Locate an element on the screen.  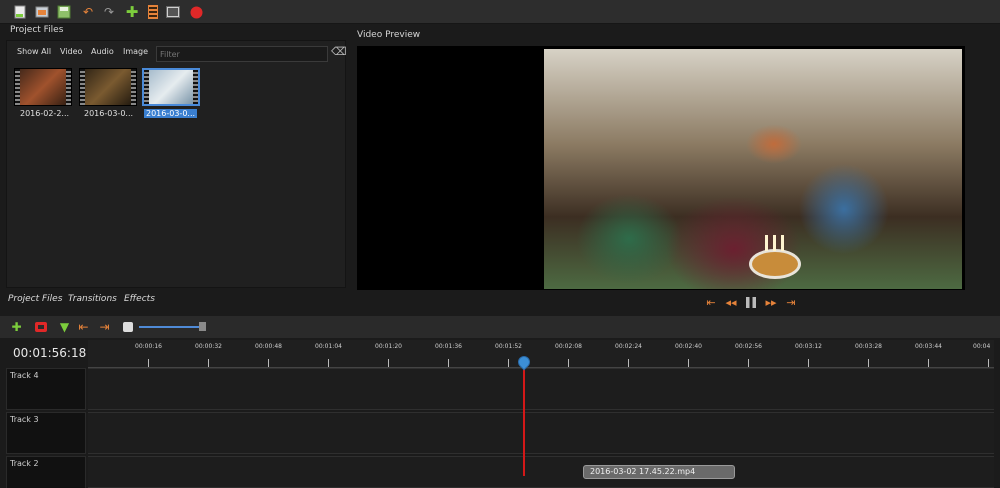
fullscreen-icon is located at coordinates (173, 12).